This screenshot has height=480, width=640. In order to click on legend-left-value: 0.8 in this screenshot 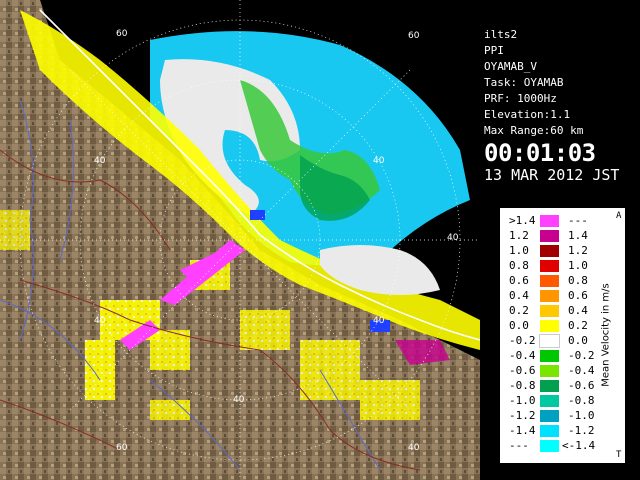, I will do `click(519, 265)`.